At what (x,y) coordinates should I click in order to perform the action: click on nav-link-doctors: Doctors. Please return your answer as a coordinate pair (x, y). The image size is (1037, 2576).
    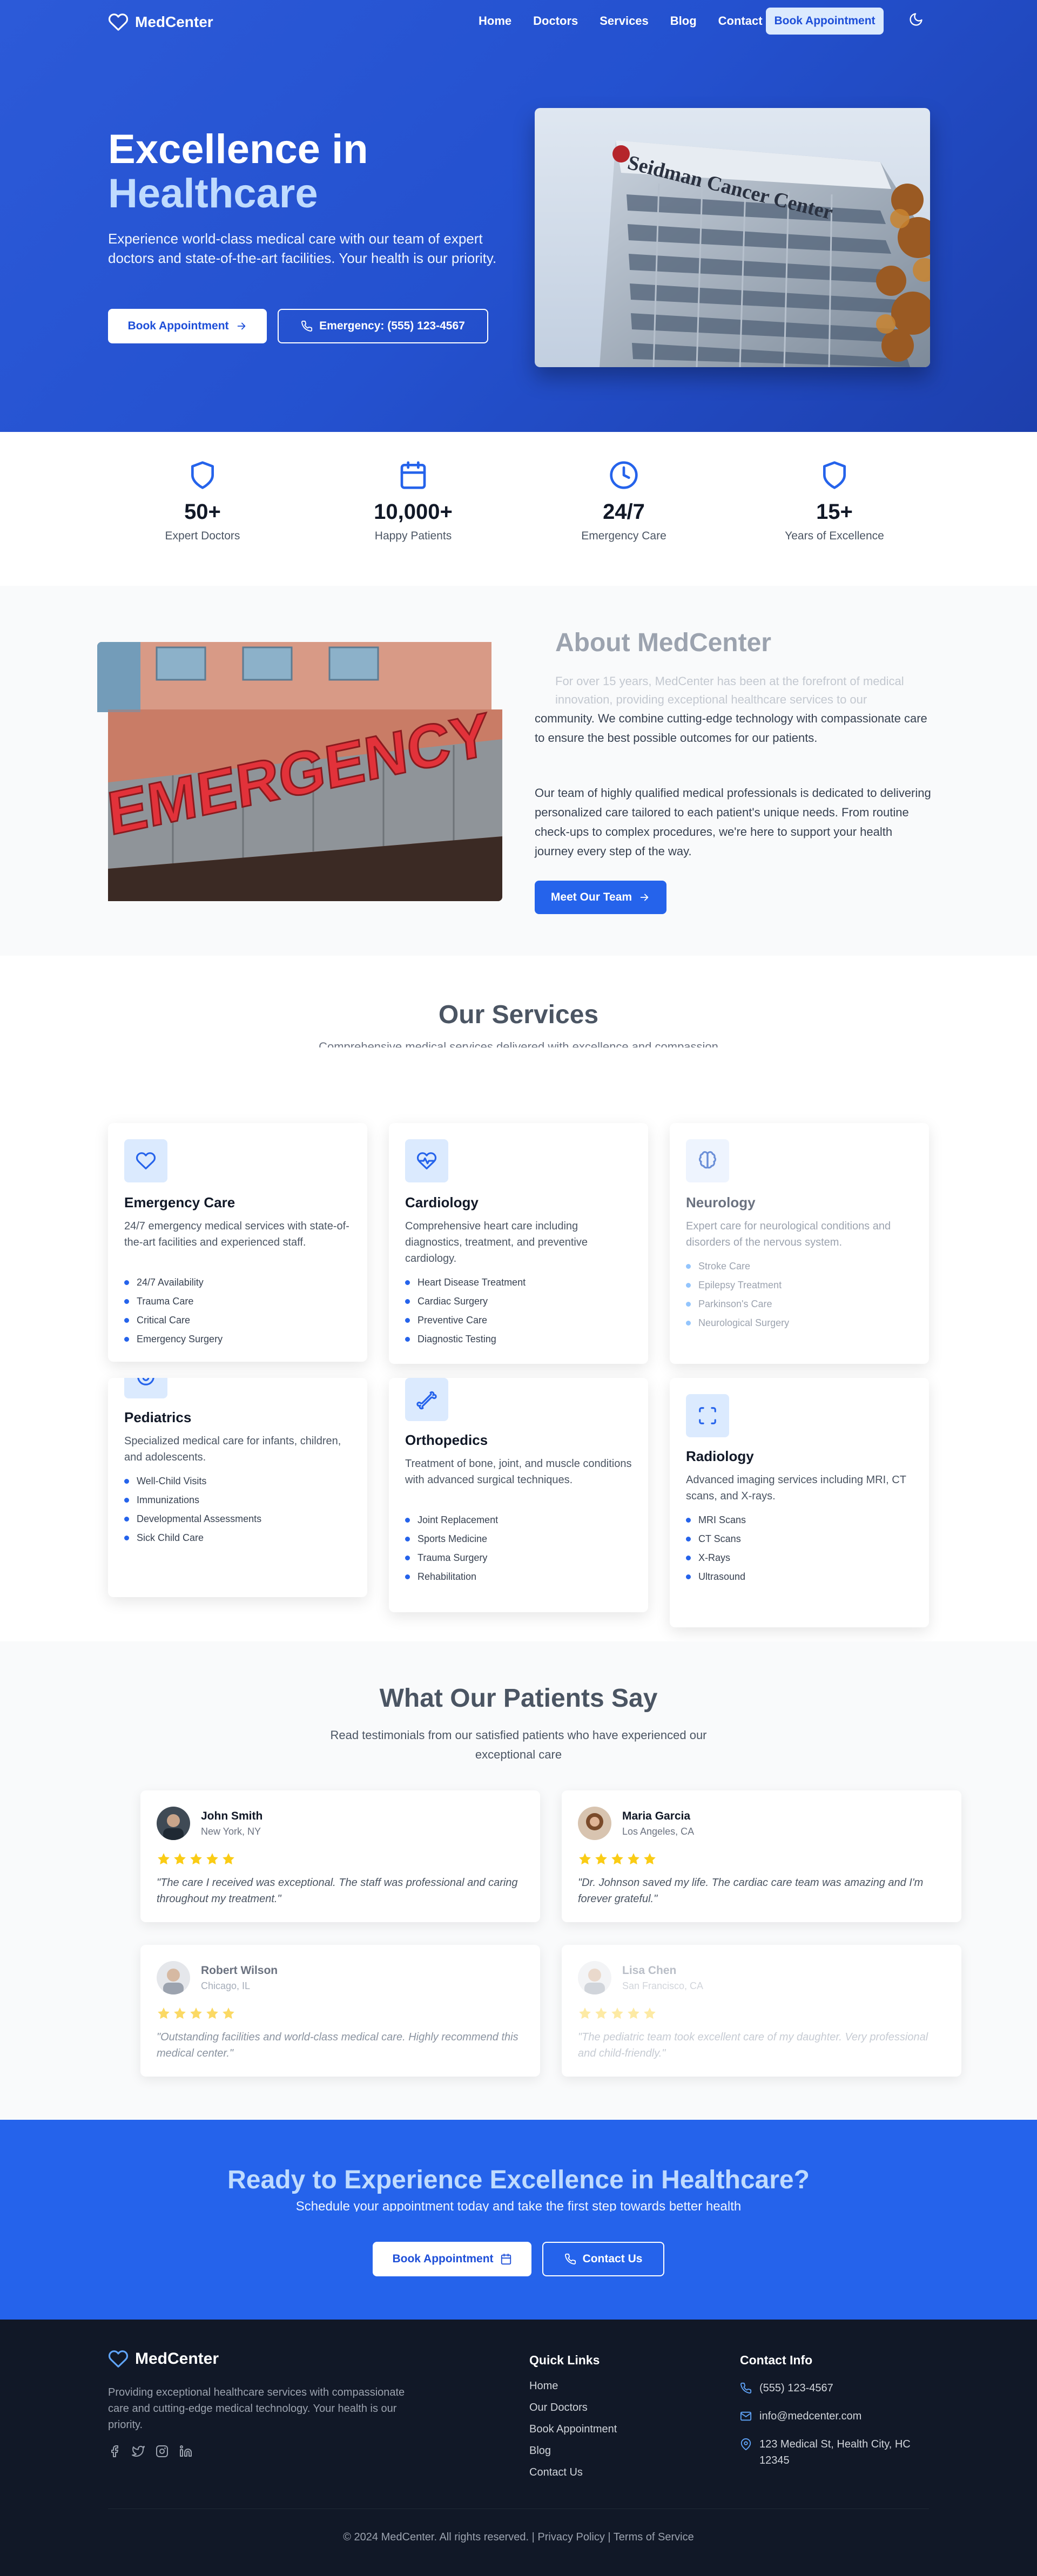
    Looking at the image, I should click on (556, 21).